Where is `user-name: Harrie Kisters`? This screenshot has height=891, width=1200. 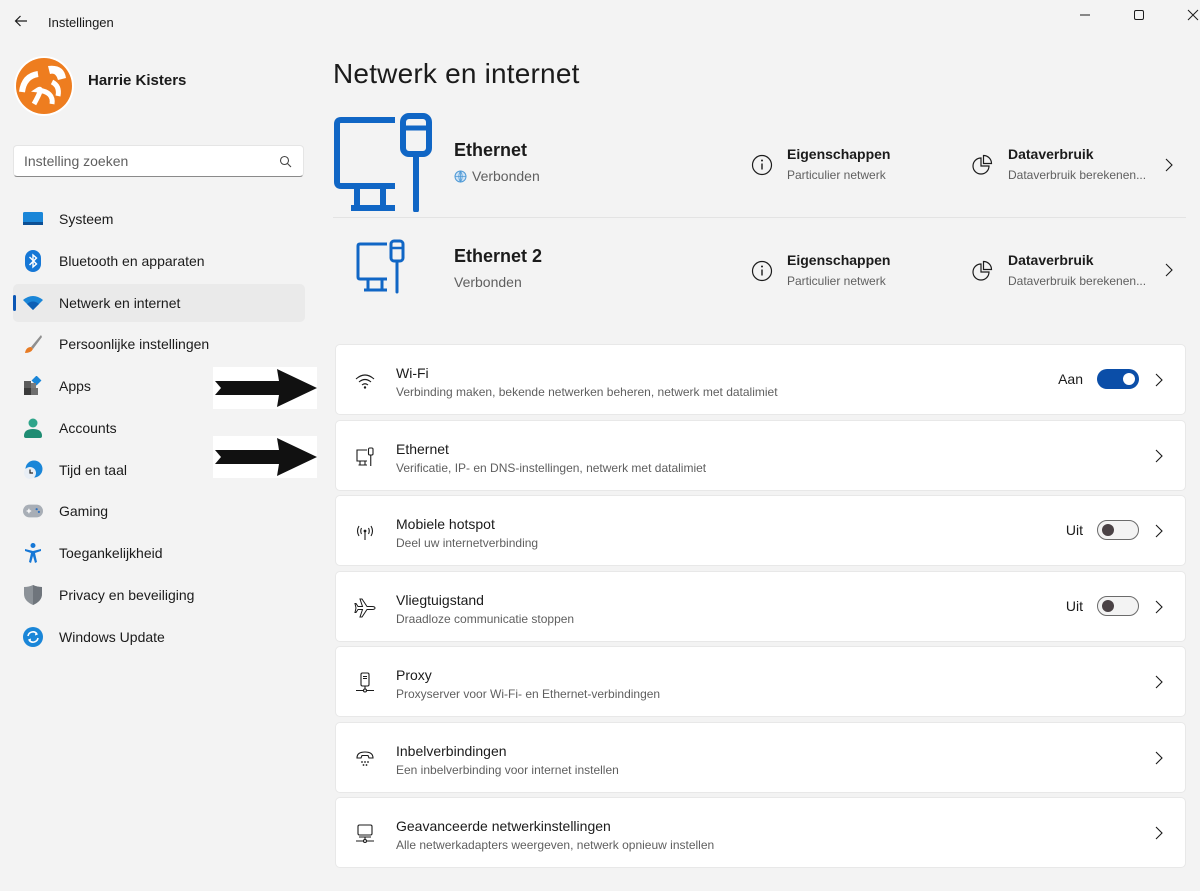 user-name: Harrie Kisters is located at coordinates (137, 80).